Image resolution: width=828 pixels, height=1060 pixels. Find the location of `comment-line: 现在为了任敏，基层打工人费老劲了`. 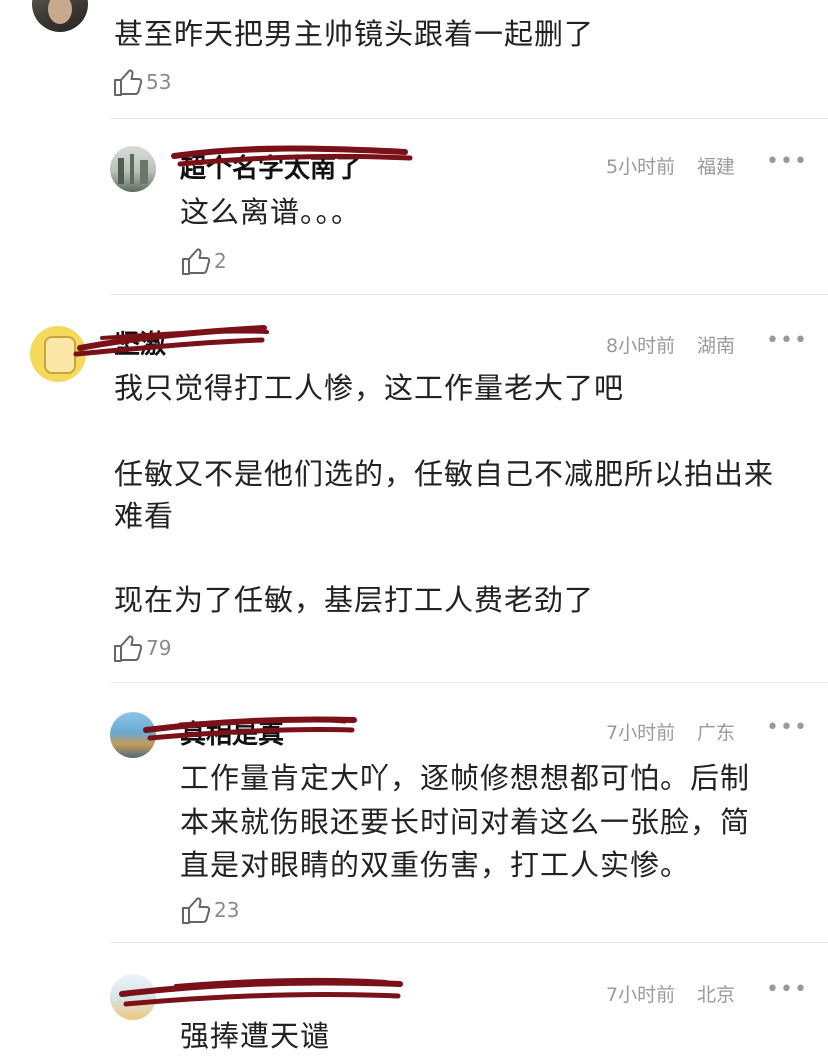

comment-line: 现在为了任敏，基层打工人费老劲了 is located at coordinates (354, 600).